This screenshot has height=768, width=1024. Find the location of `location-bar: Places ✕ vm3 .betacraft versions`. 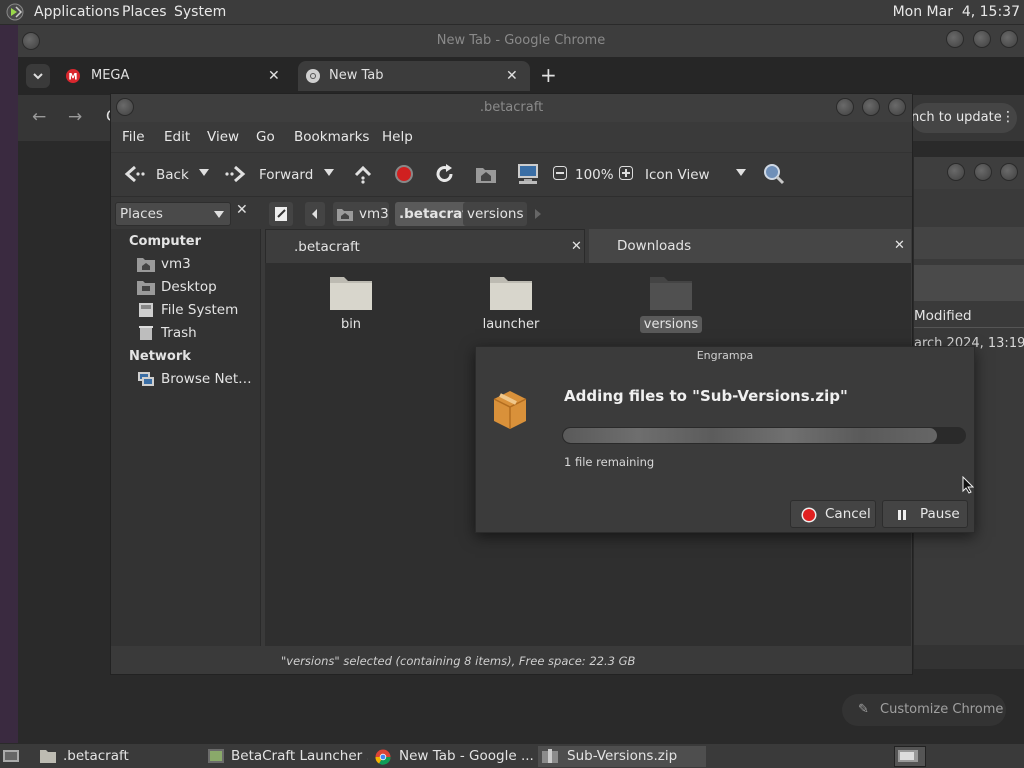

location-bar: Places ✕ vm3 .betacraft versions is located at coordinates (511, 213).